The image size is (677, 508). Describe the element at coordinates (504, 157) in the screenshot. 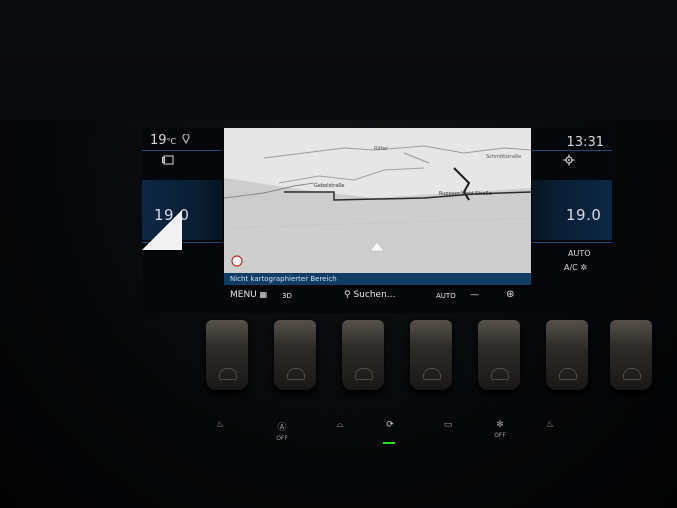

I see `street-label: Schmittstraße` at that location.